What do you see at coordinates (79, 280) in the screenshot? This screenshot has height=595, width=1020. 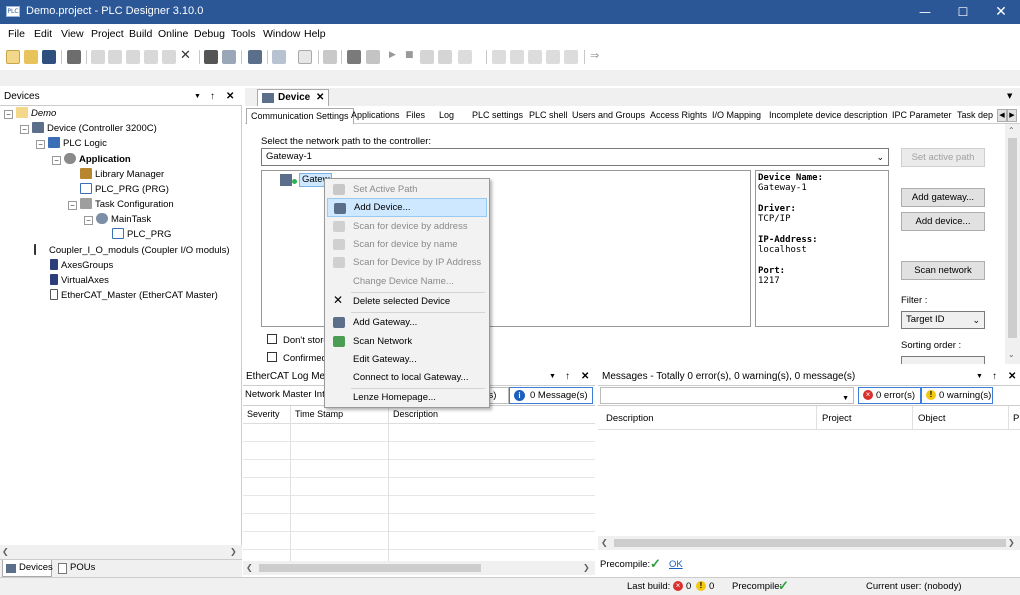 I see `tree-node-virtualaxes: VirtualAxes` at bounding box center [79, 280].